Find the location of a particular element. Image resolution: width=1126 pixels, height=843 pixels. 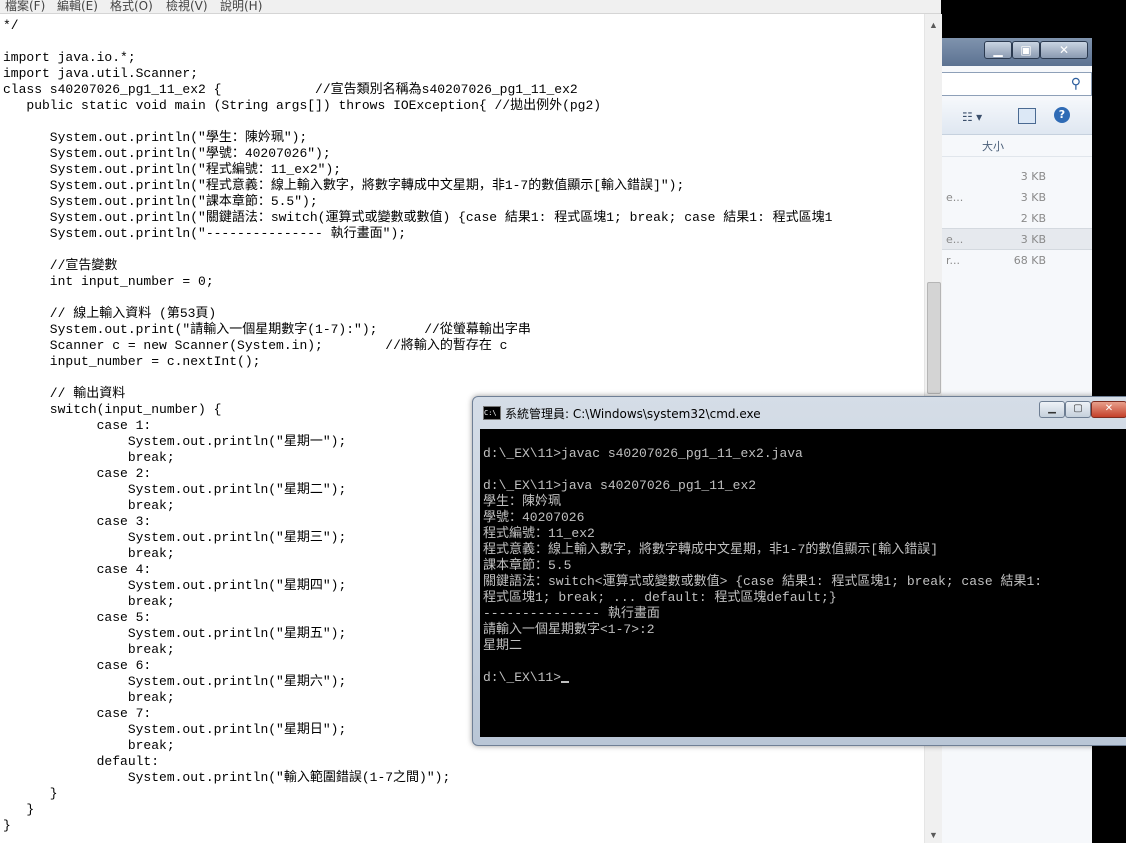

explorer-titlebar: ▁ ▣ ✕ is located at coordinates (1016, 52).